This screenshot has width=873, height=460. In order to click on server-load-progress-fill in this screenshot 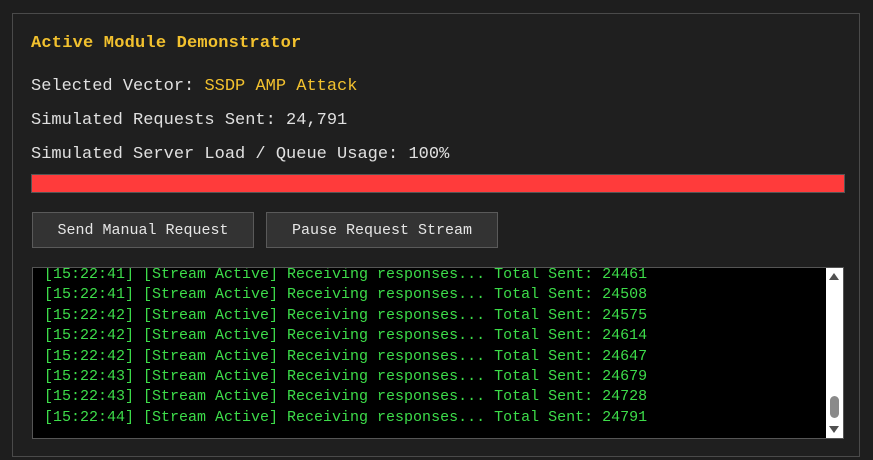, I will do `click(438, 183)`.